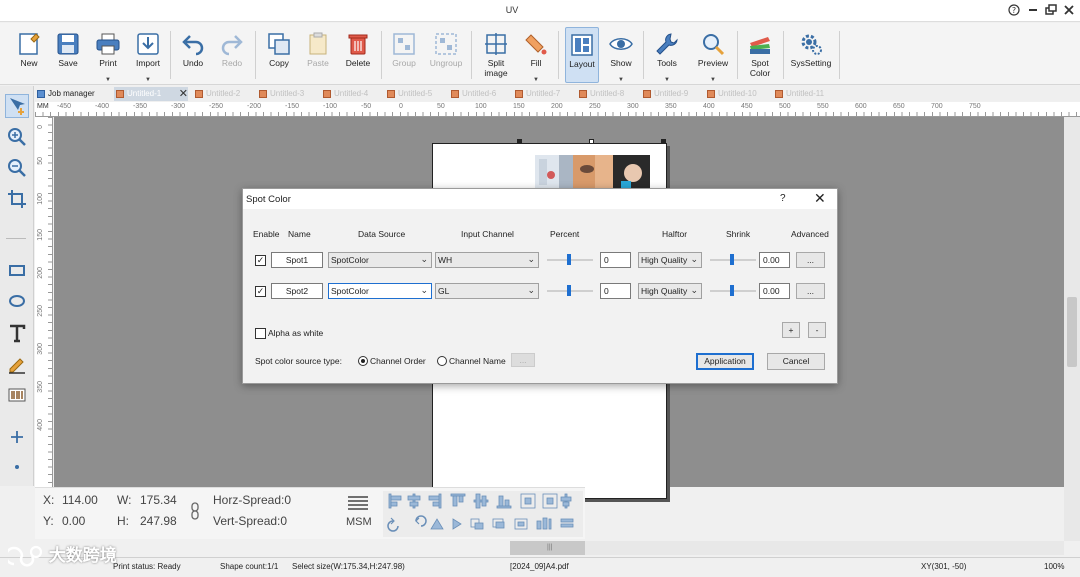  I want to click on w-value: 175.34, so click(158, 500).